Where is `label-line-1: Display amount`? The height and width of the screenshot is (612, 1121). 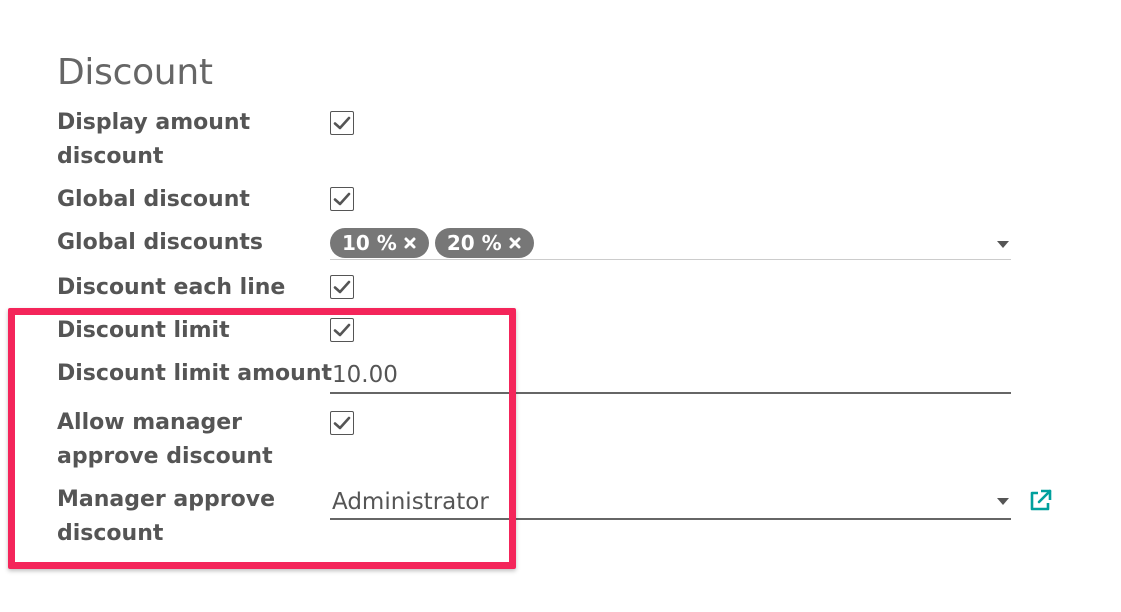 label-line-1: Display amount is located at coordinates (154, 122).